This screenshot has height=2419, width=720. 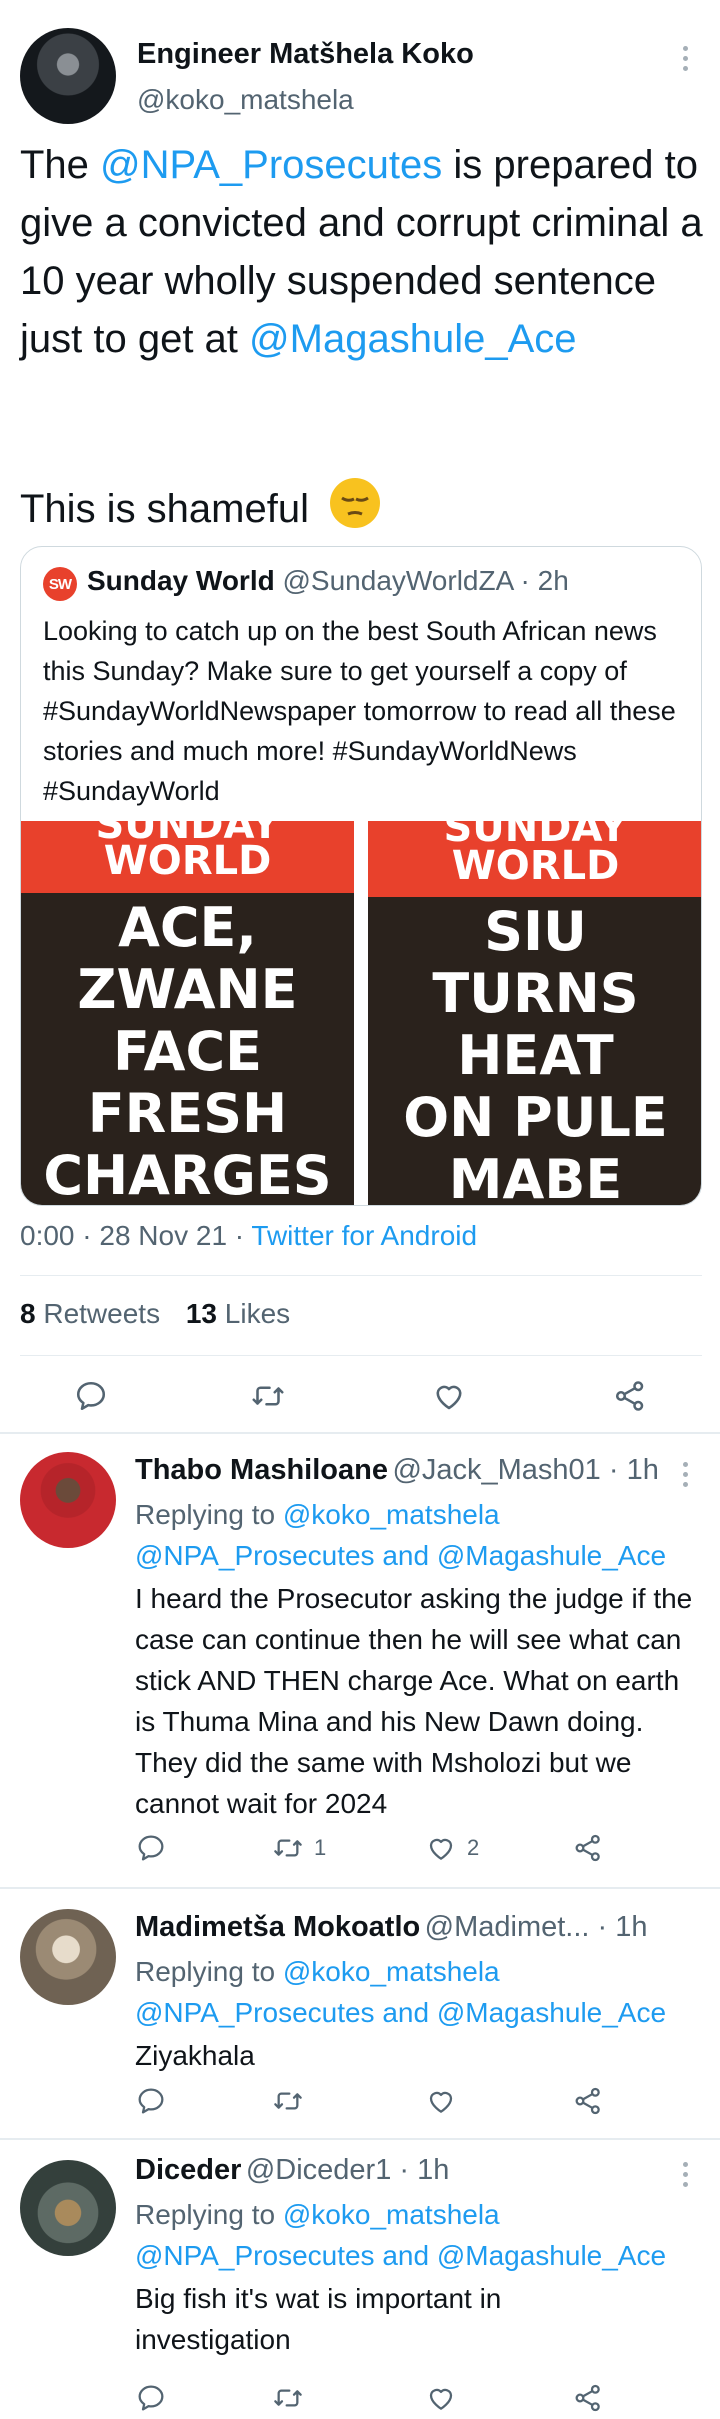 What do you see at coordinates (320, 1847) in the screenshot?
I see `retweet-count: 1` at bounding box center [320, 1847].